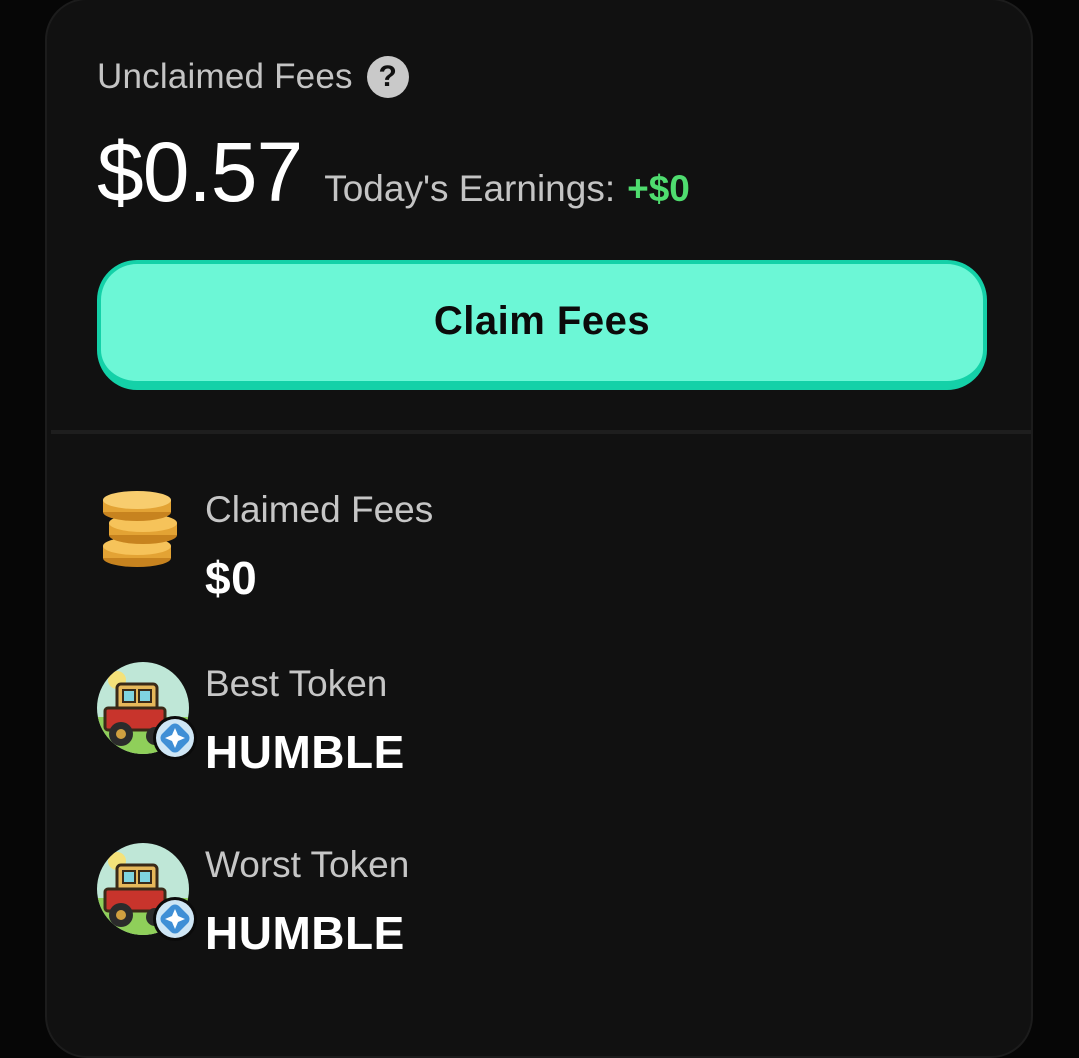  I want to click on claimed-fees-value: $0, so click(231, 578).